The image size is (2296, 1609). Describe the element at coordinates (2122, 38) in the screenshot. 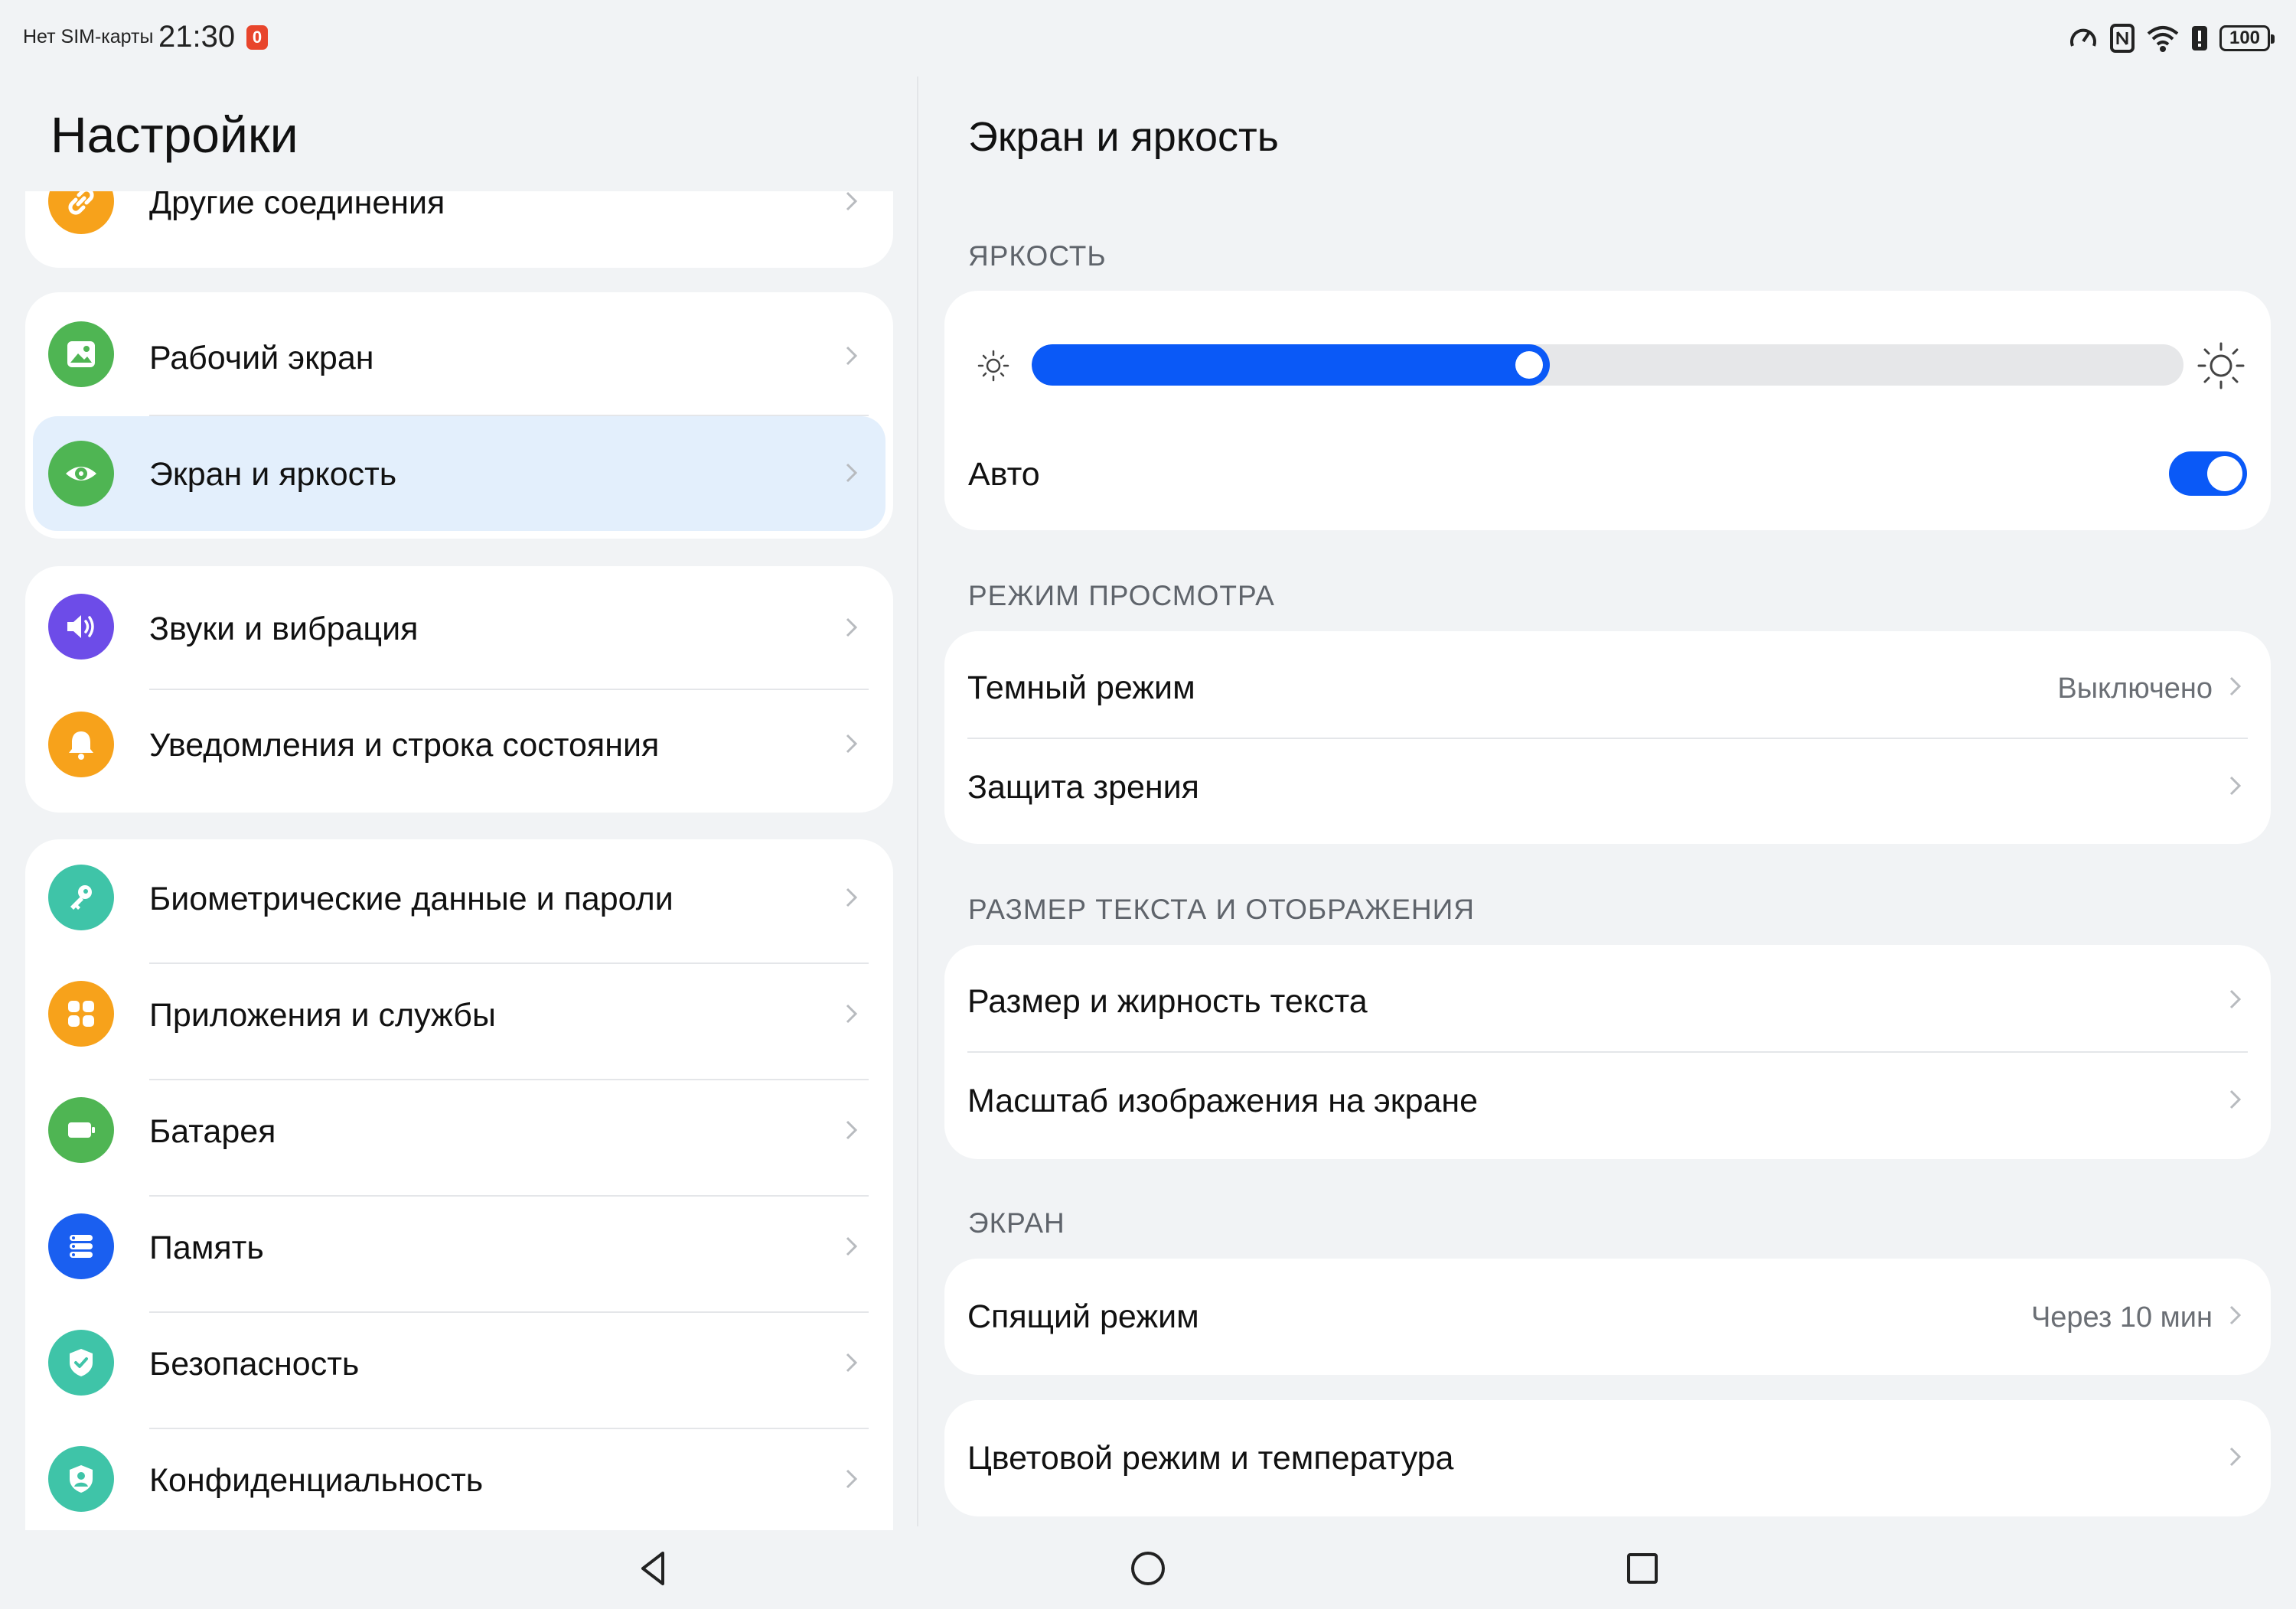

I see `nfc-icon` at that location.